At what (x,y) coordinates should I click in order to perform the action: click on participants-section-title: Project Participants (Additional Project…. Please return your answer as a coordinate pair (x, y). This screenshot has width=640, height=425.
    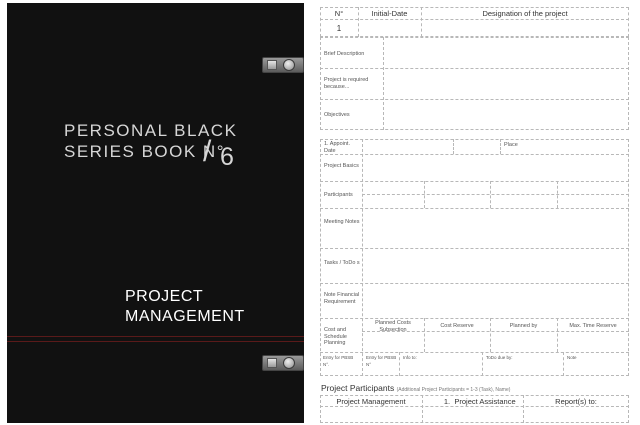
    Looking at the image, I should click on (415, 388).